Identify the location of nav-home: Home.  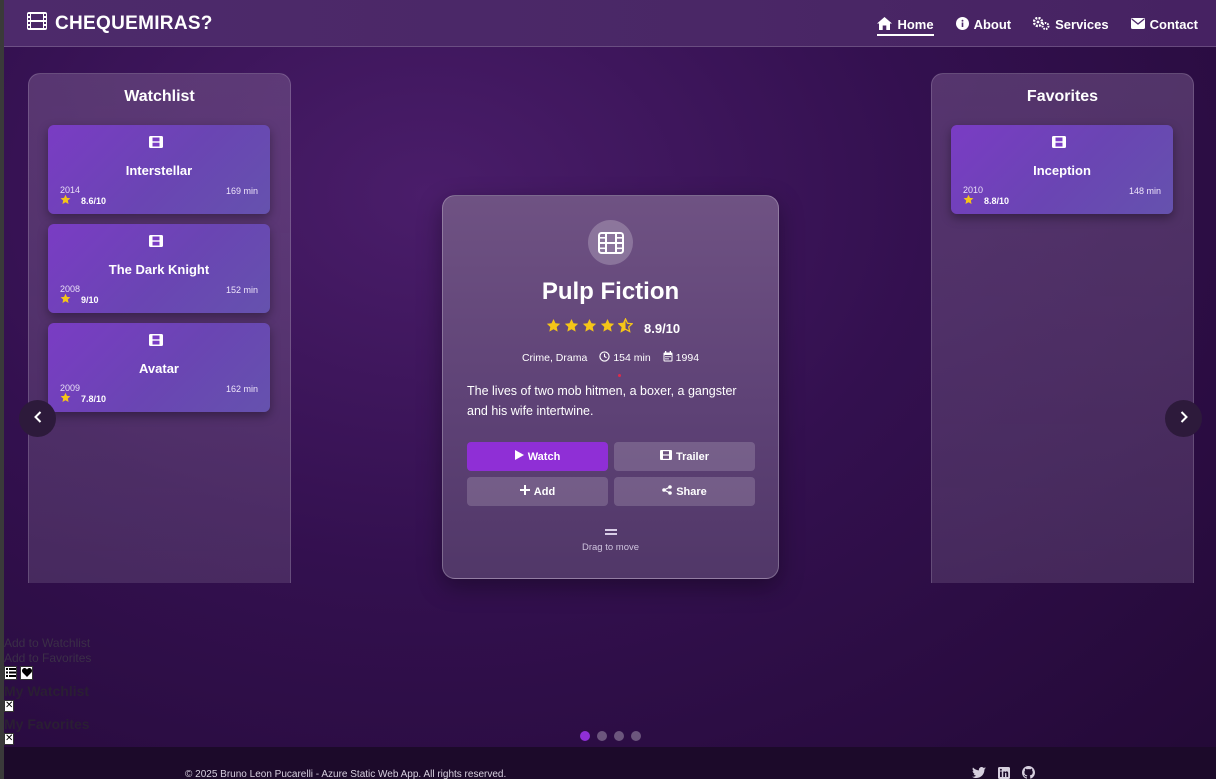
(905, 25).